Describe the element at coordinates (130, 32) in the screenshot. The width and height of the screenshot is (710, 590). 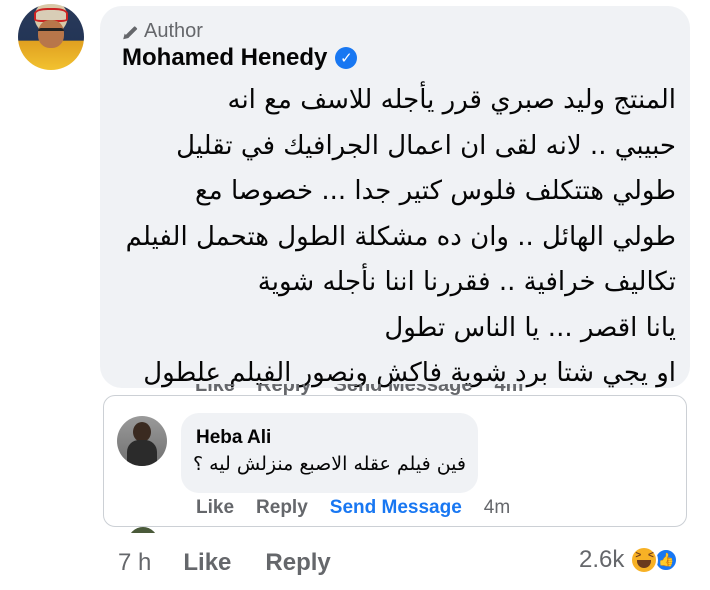
I see `pen-icon` at that location.